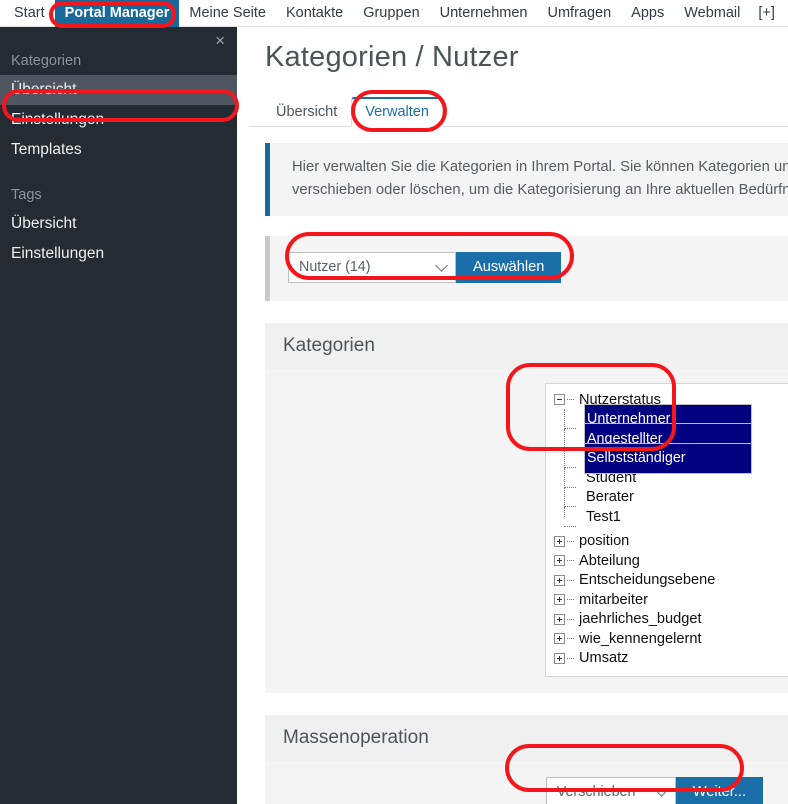 Image resolution: width=788 pixels, height=804 pixels. I want to click on nav-item-start: Start, so click(29, 13).